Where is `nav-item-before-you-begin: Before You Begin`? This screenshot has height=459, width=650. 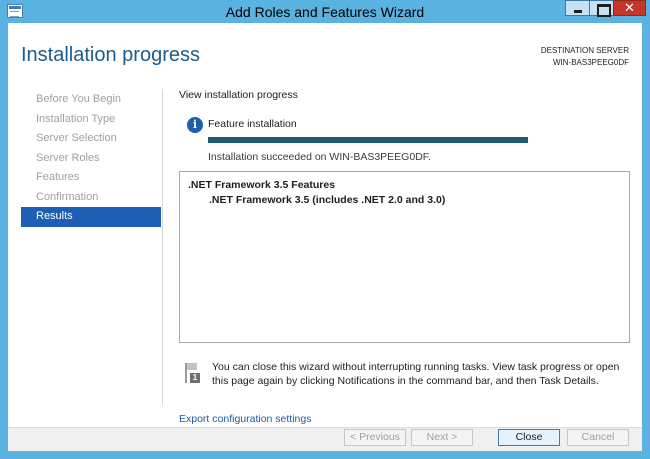
nav-item-before-you-begin: Before You Begin is located at coordinates (79, 99).